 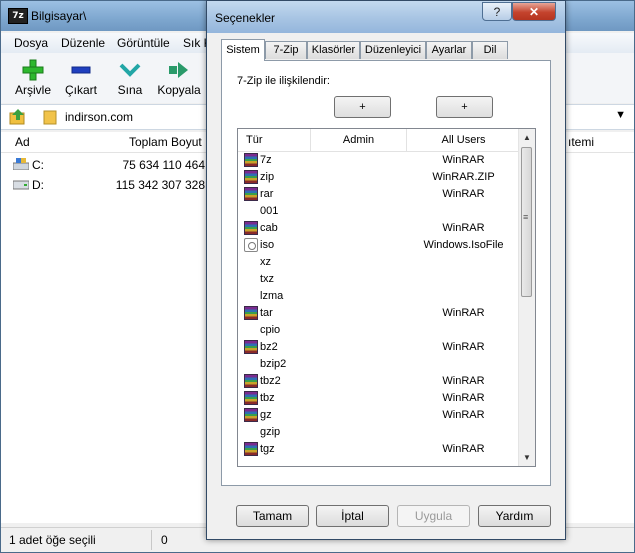 What do you see at coordinates (379, 160) in the screenshot?
I see `association-row: 7z WinRAR` at bounding box center [379, 160].